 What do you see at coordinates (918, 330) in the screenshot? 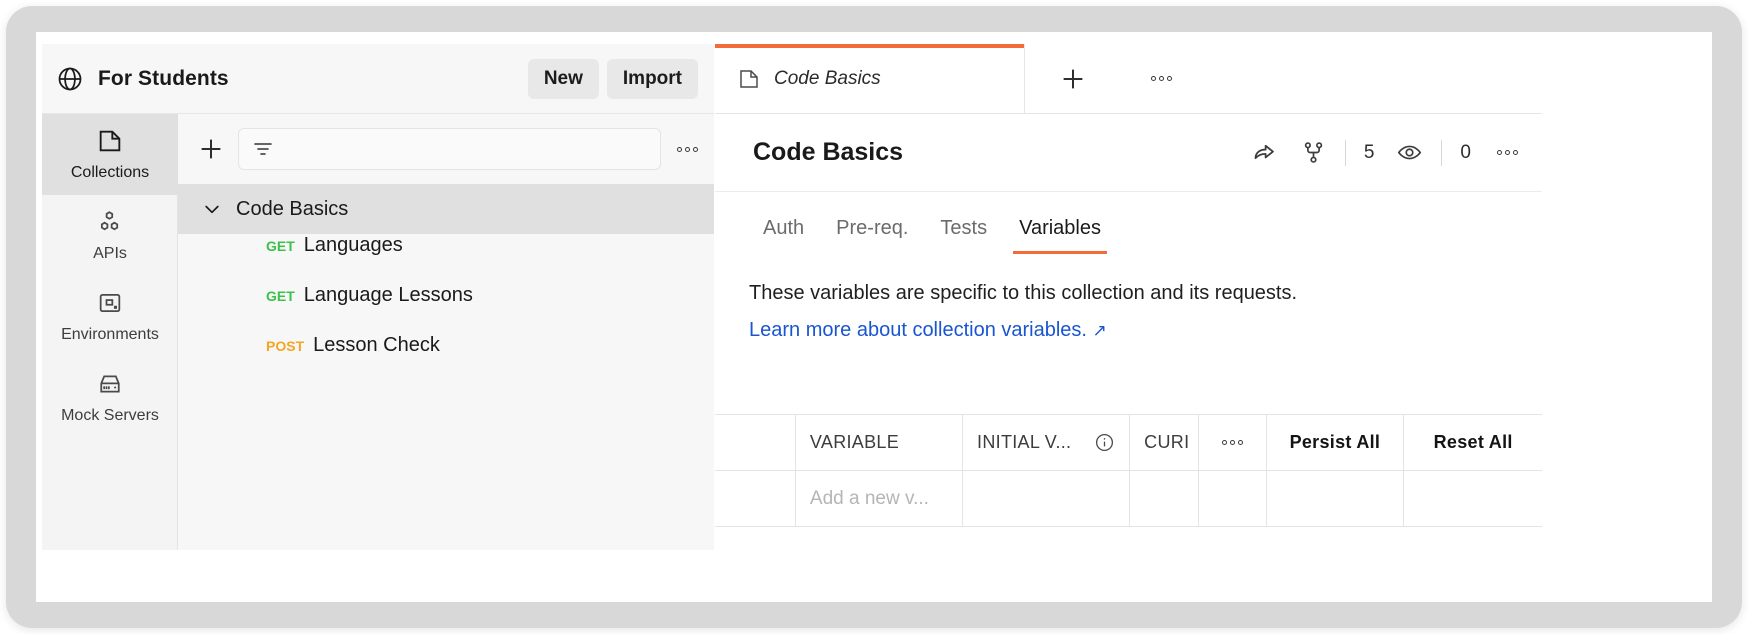
I see `learn-more-link-text: Learn more about collection variables.` at bounding box center [918, 330].